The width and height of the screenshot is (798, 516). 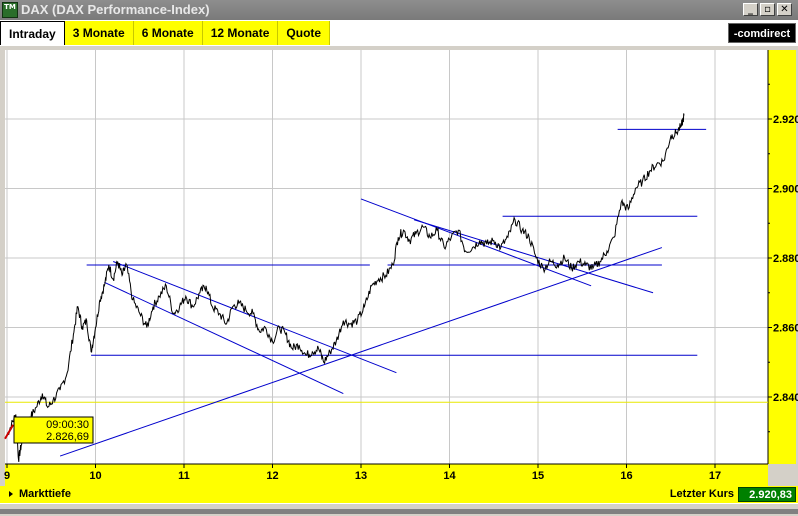 What do you see at coordinates (785, 190) in the screenshot?
I see `y-tick-label: 2.900` at bounding box center [785, 190].